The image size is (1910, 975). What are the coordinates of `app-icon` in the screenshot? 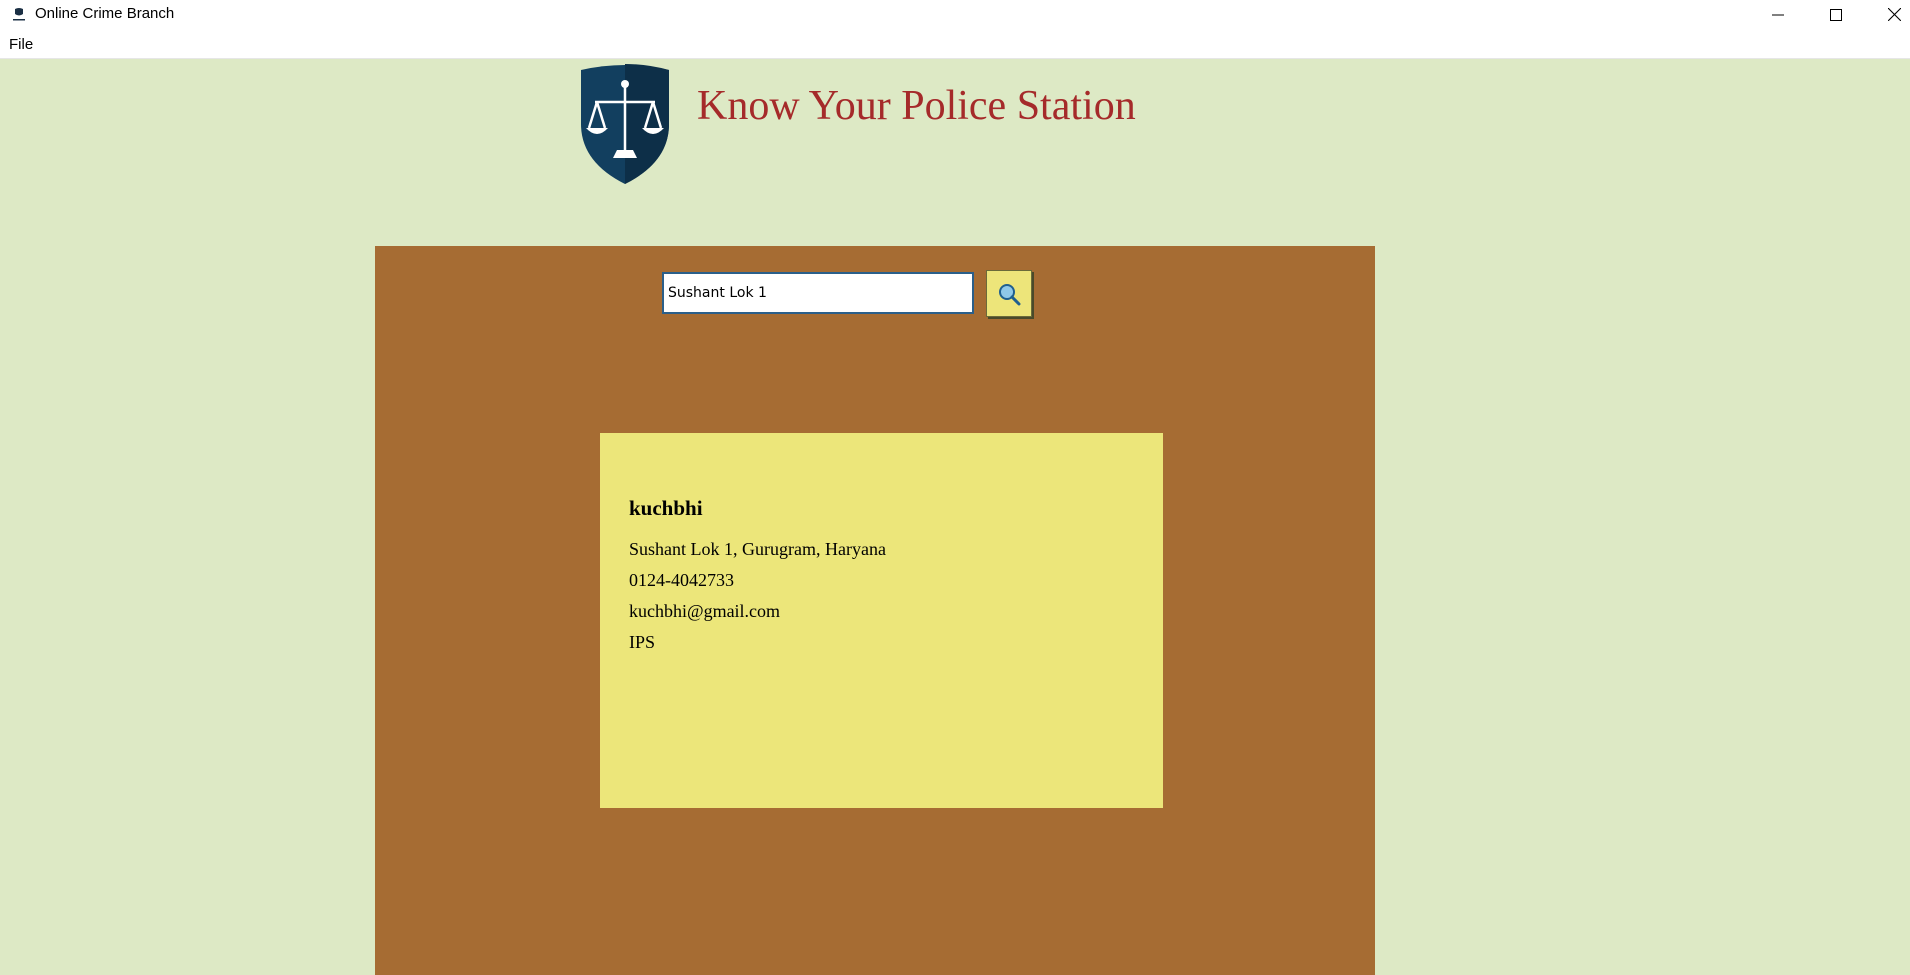 It's located at (19, 14).